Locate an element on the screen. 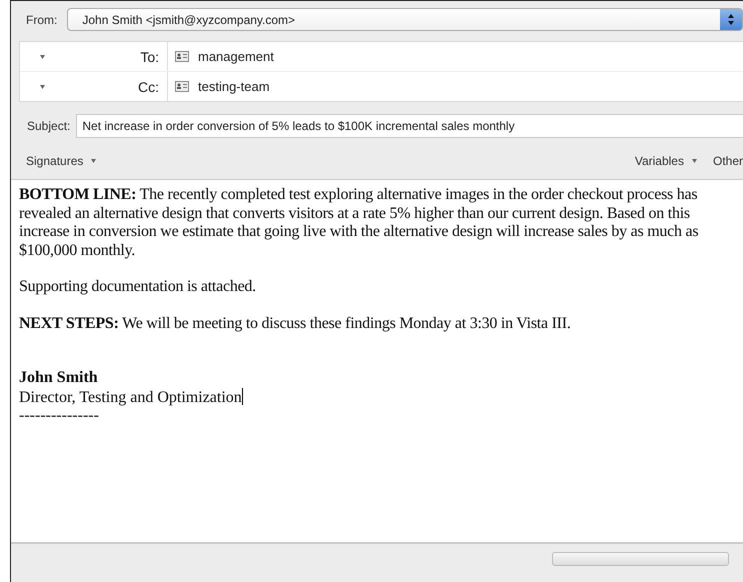 This screenshot has width=743, height=582. body-paragraph: BOTTOM LINE: The recently completed test exploring alternative images in the order checkout process has revealed an alternative design that converts visitors at a rate 5% higher than our current design. Based on this increase in conversion we estimate that going live with the alternative design will increase sales by as much as $100,000 monthly. is located at coordinates (359, 223).